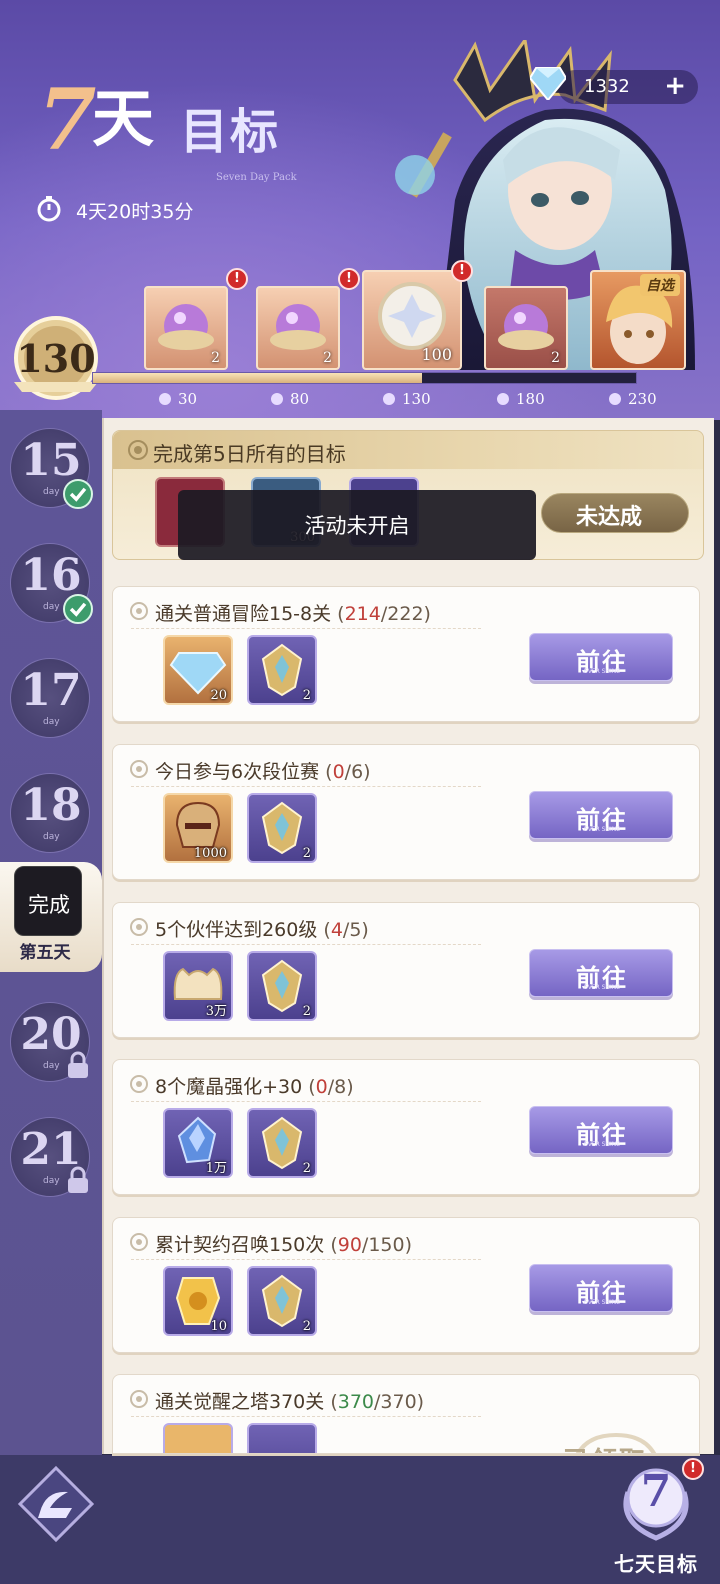  I want to click on item-count: 3万, so click(216, 1011).